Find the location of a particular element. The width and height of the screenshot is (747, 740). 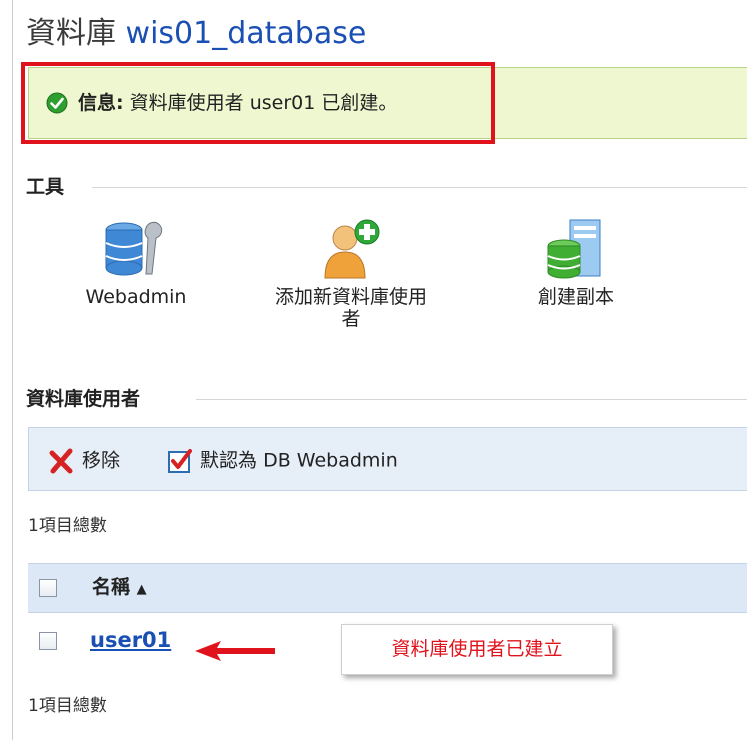

remove-button: 移除 is located at coordinates (84, 461).